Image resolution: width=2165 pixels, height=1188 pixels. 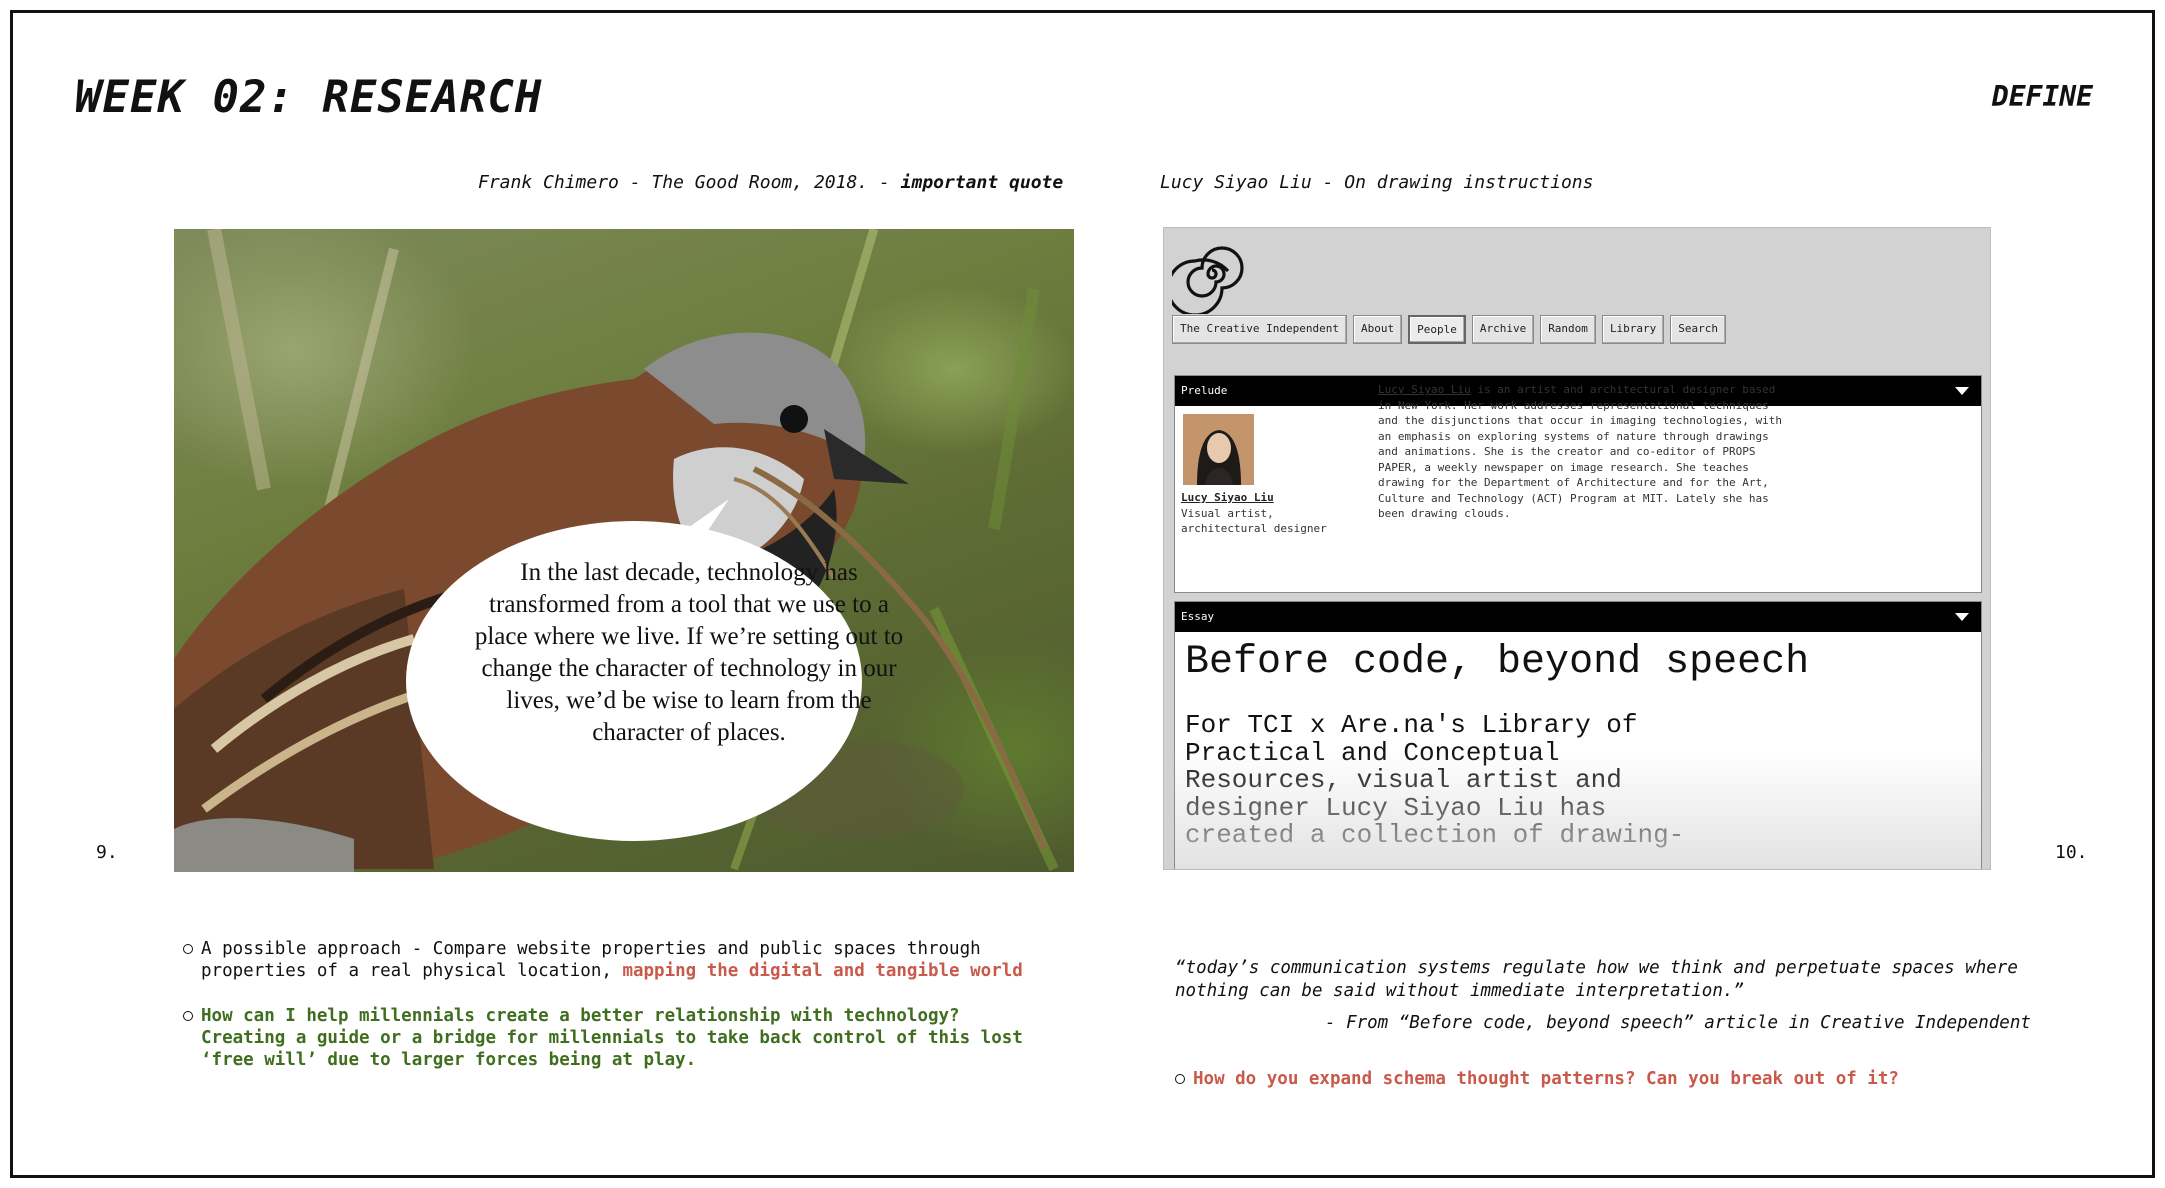 I want to click on approach-highlight: mapping the digital and tangible world, so click(x=822, y=971).